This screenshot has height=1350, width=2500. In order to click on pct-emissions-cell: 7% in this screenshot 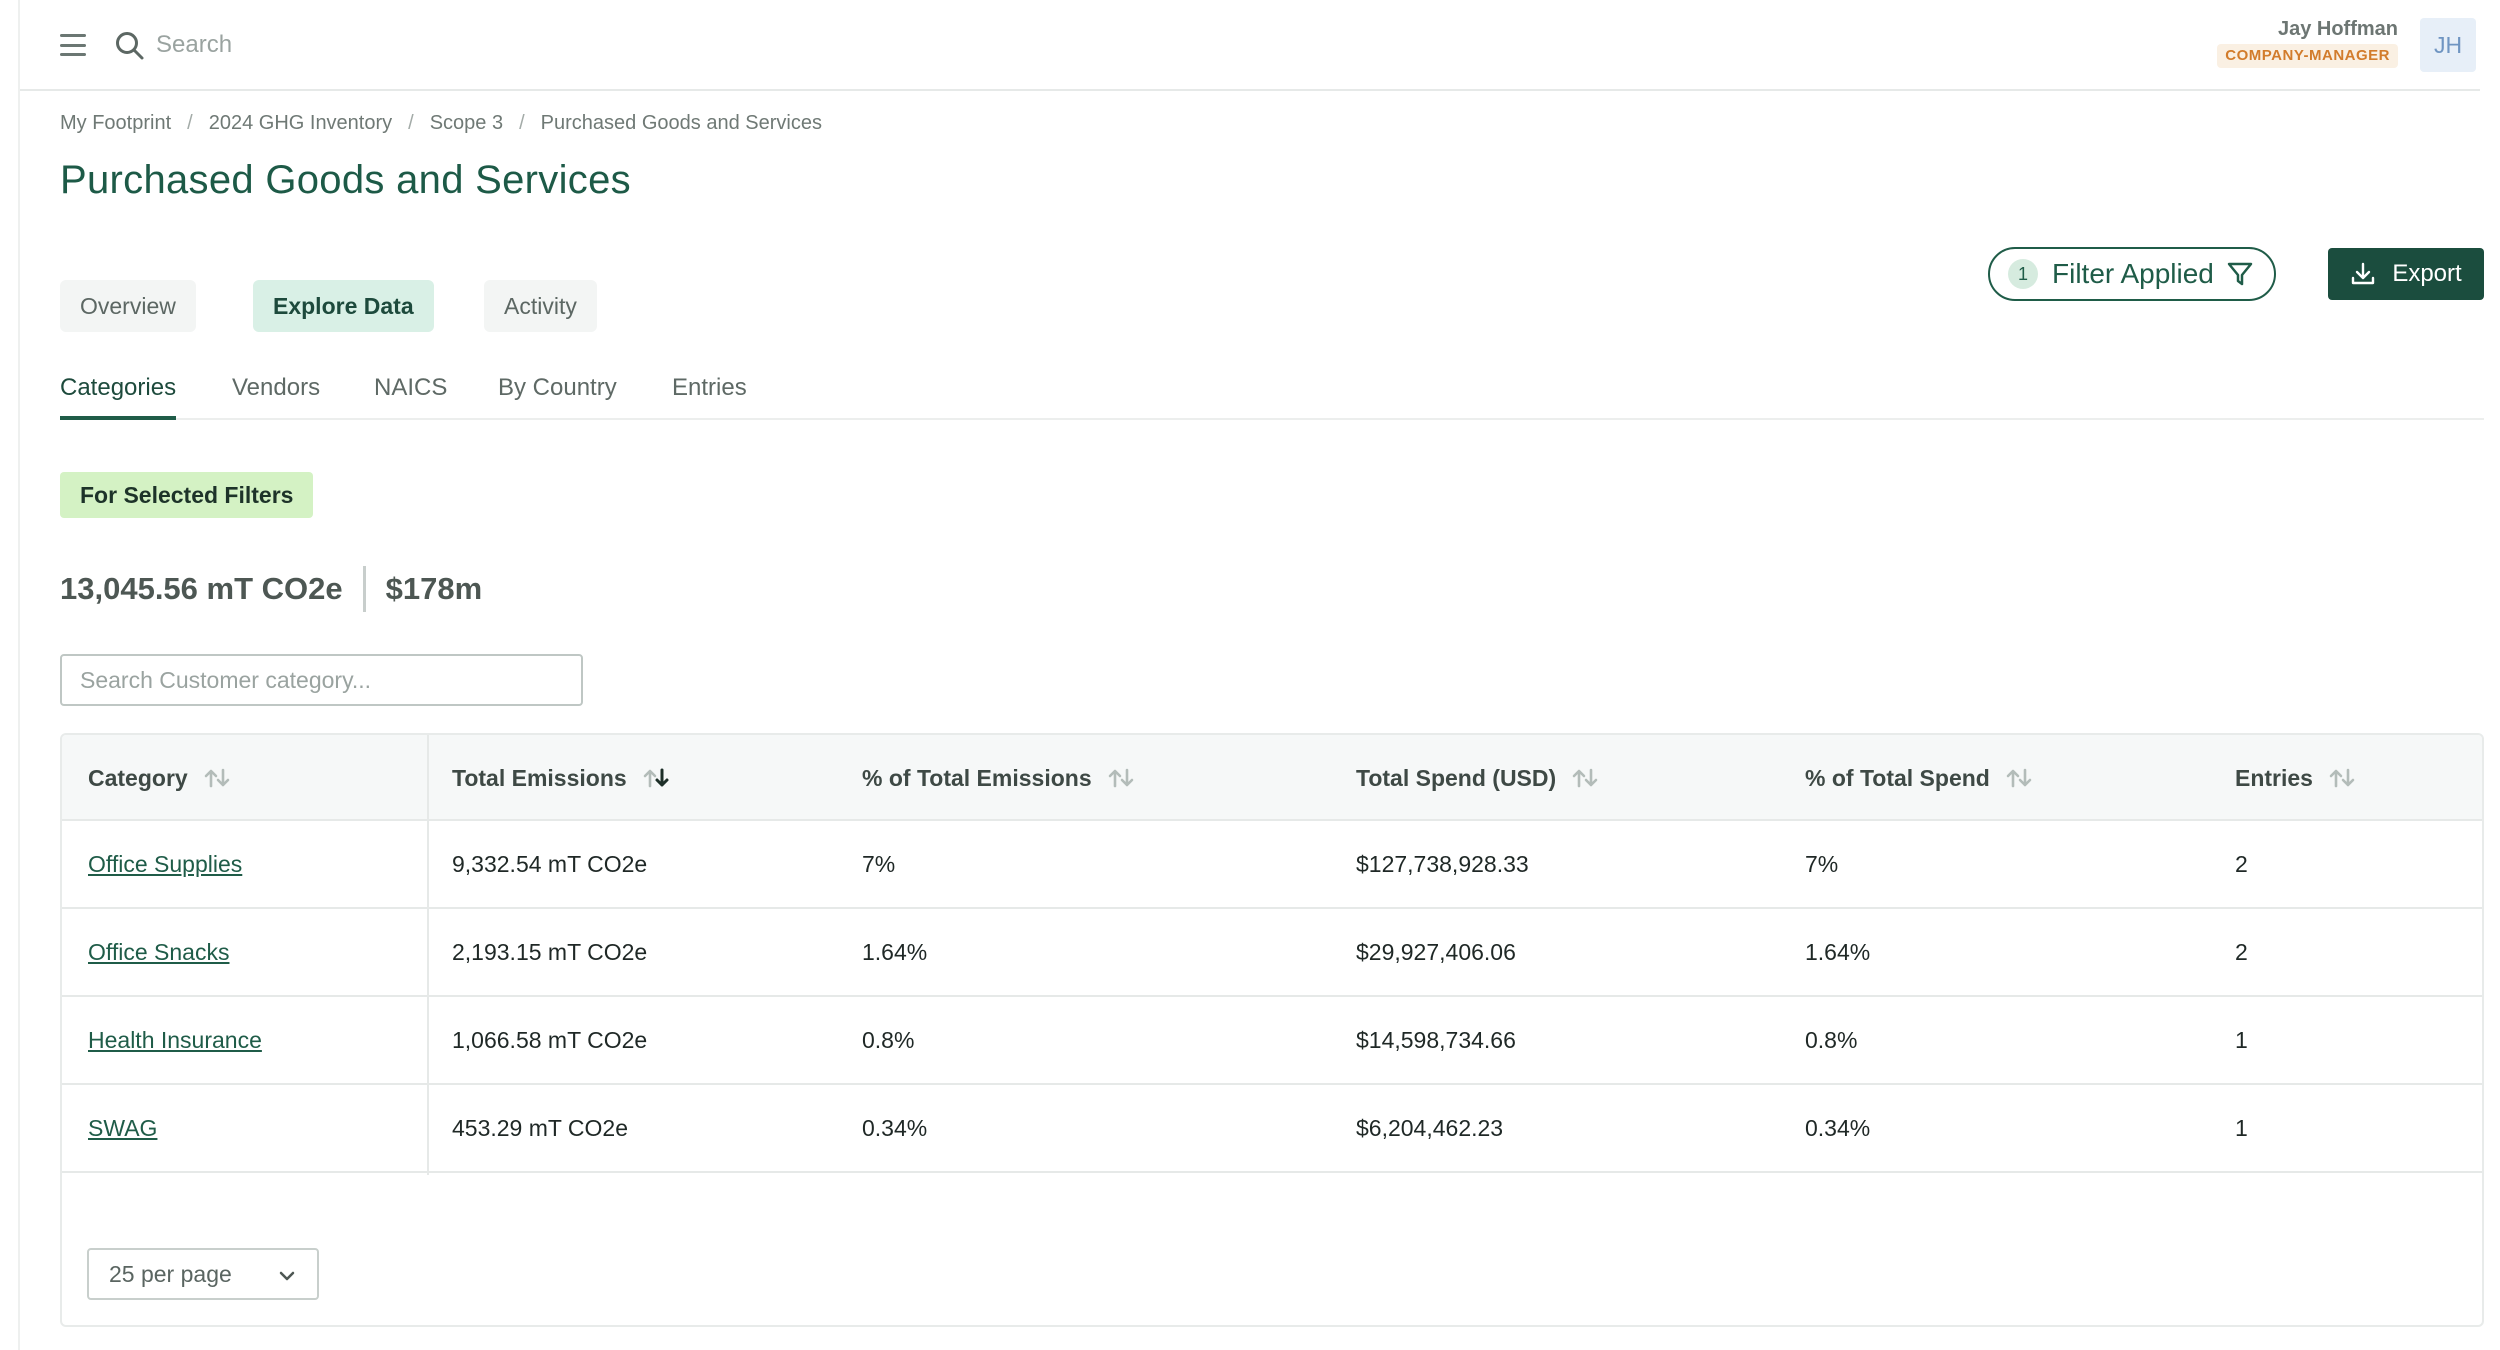, I will do `click(879, 863)`.